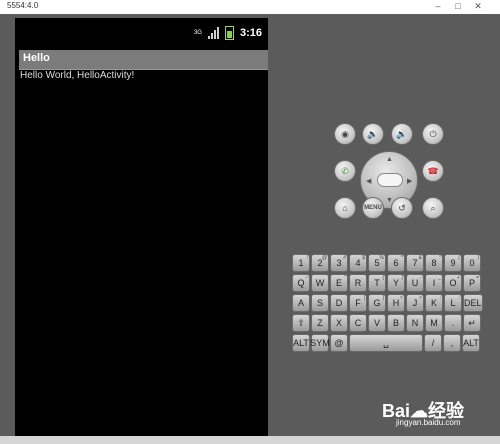 This screenshot has height=444, width=500. I want to click on key-9: 9(, so click(453, 263).